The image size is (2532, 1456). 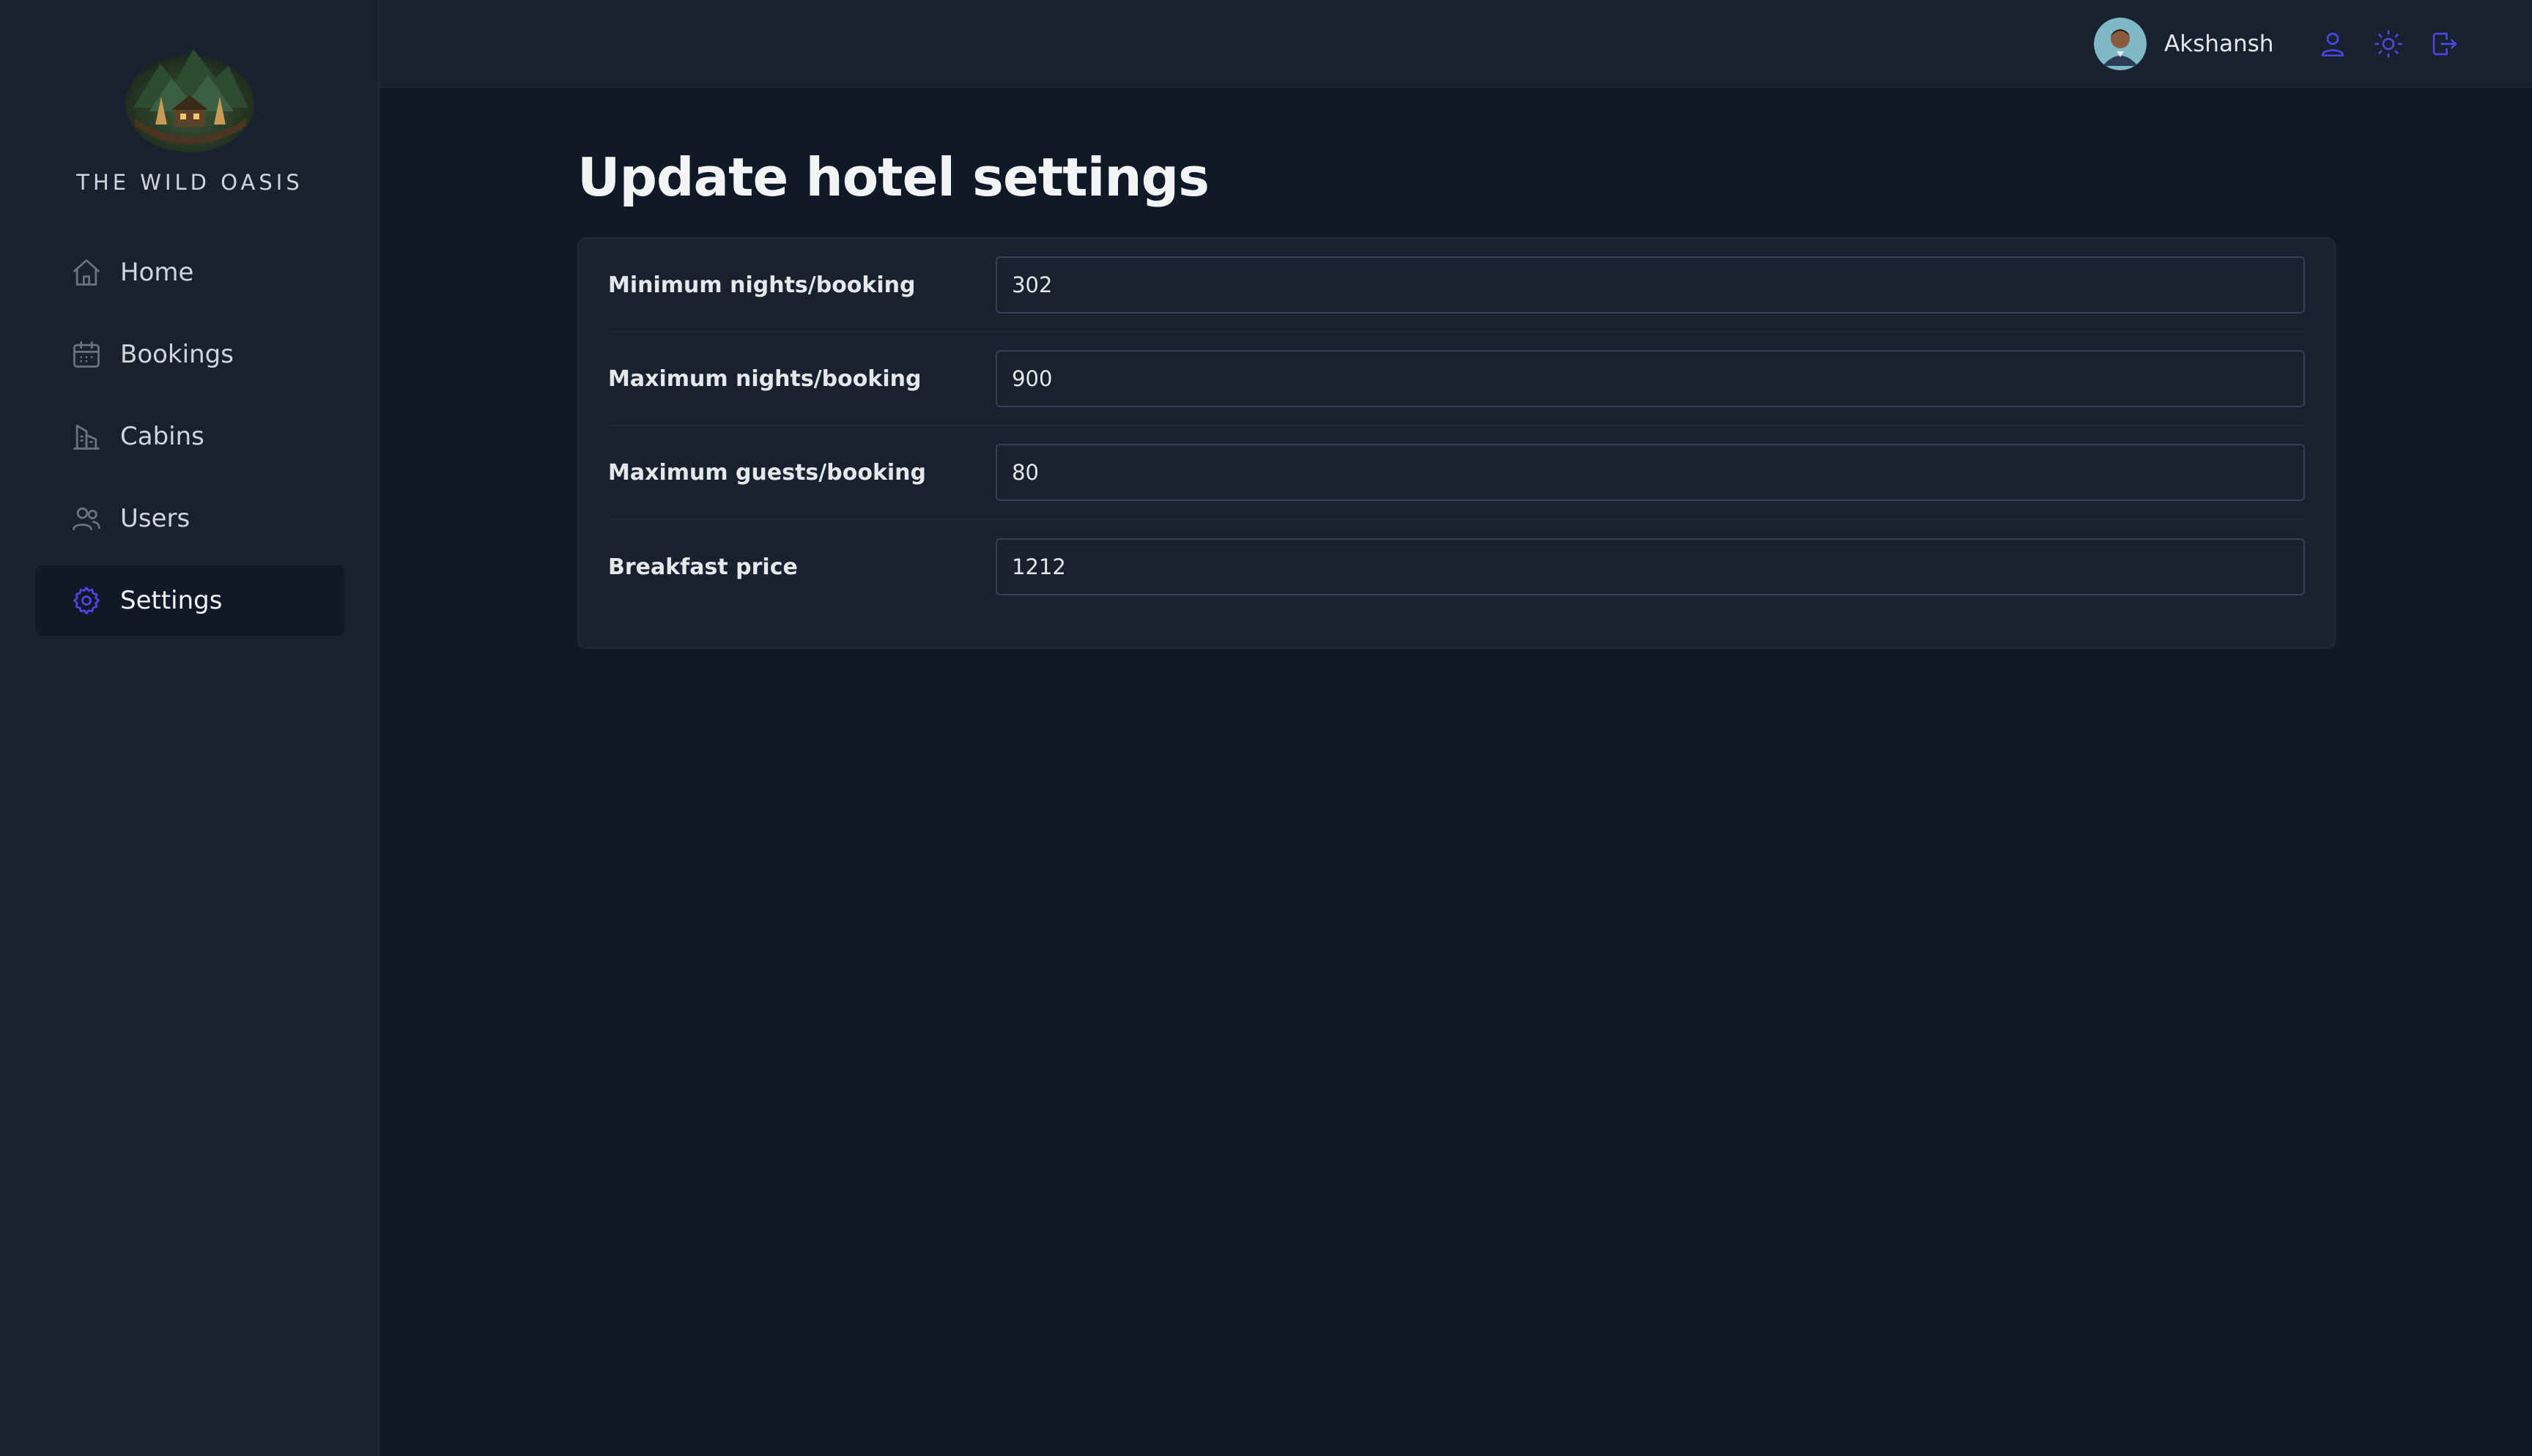 What do you see at coordinates (767, 473) in the screenshot?
I see `max-guests-label: Maximum guests/booking` at bounding box center [767, 473].